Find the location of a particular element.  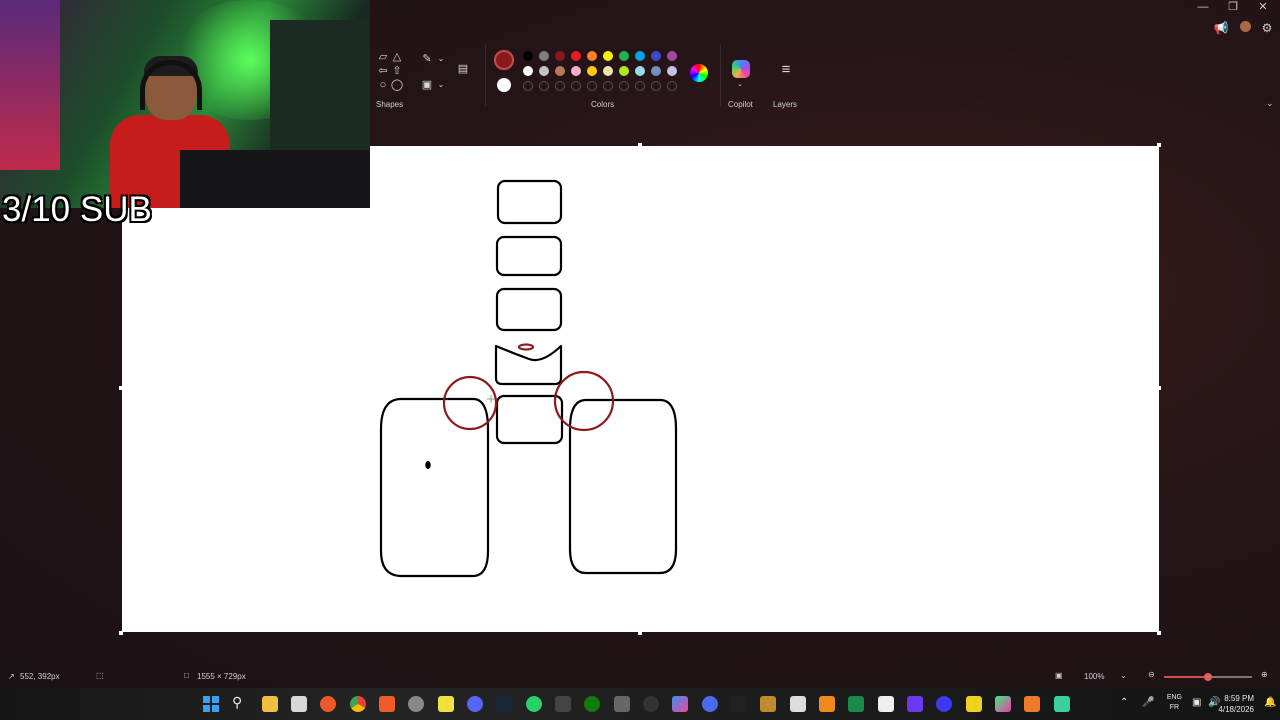

zoom-slider-thumb is located at coordinates (1208, 677).